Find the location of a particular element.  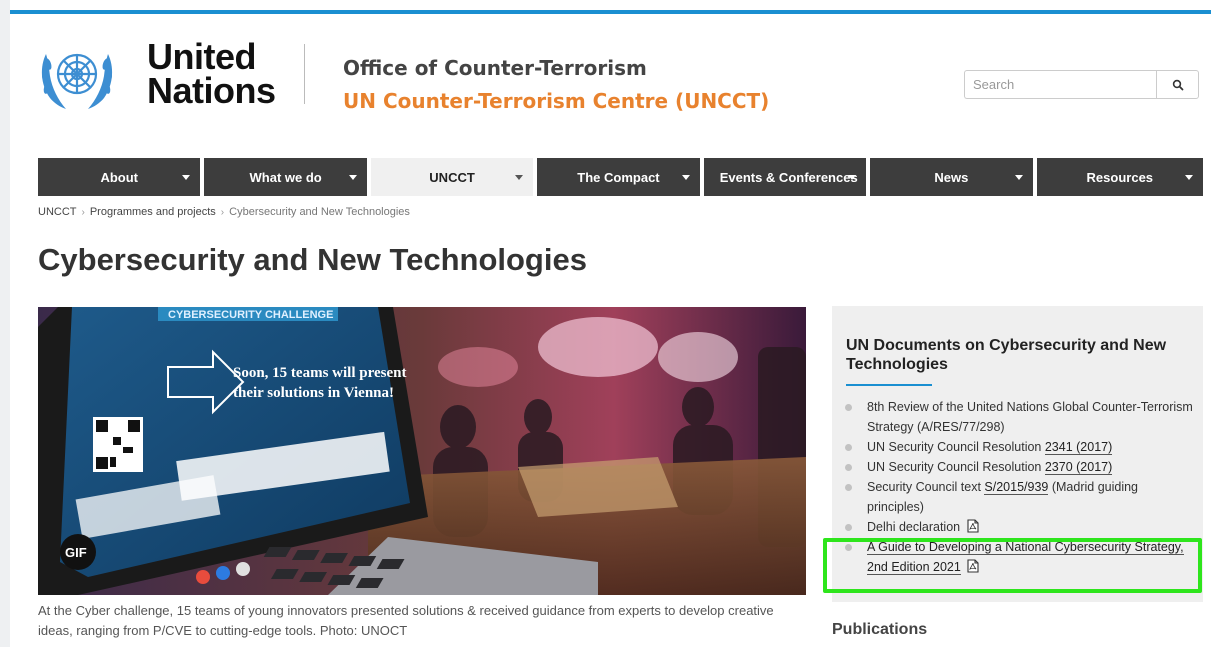

document-text: Security Council text is located at coordinates (926, 487).